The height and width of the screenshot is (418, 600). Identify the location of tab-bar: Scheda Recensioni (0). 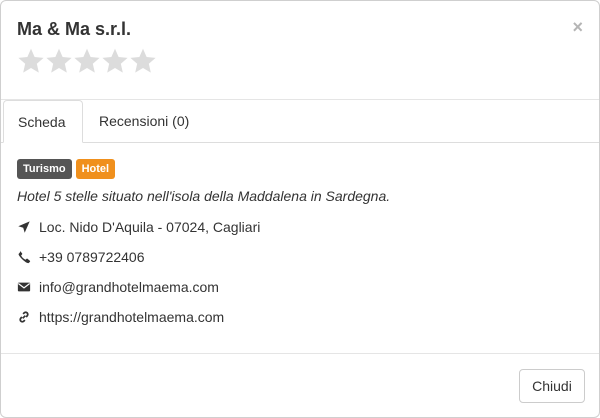
(300, 121).